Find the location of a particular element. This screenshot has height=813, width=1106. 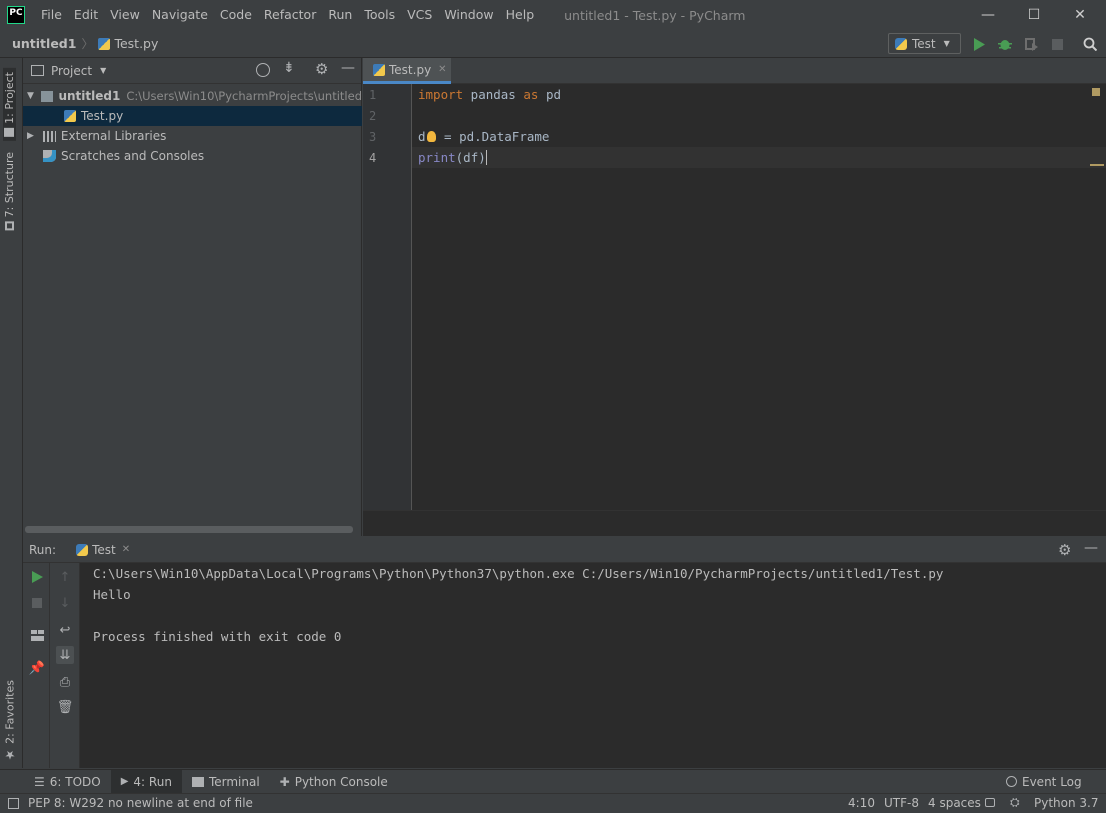

maximize-button: ☐ is located at coordinates (1034, 15).